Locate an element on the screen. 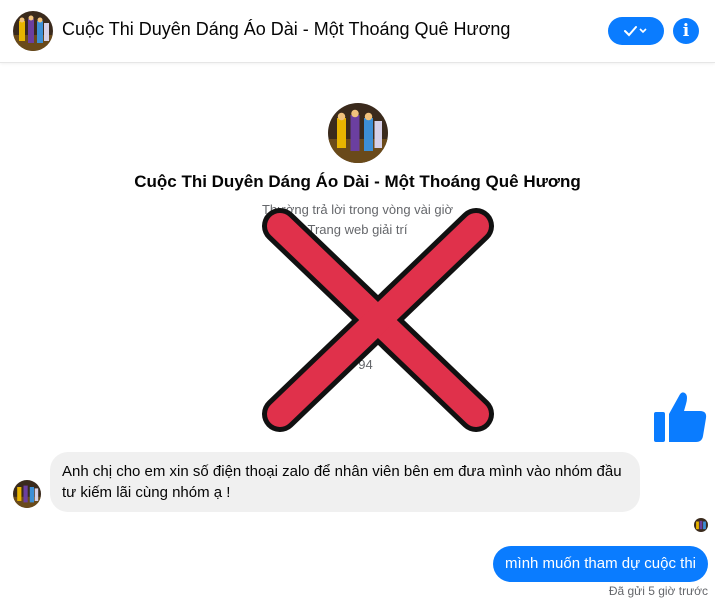  red-x-mark-icon is located at coordinates (378, 320).